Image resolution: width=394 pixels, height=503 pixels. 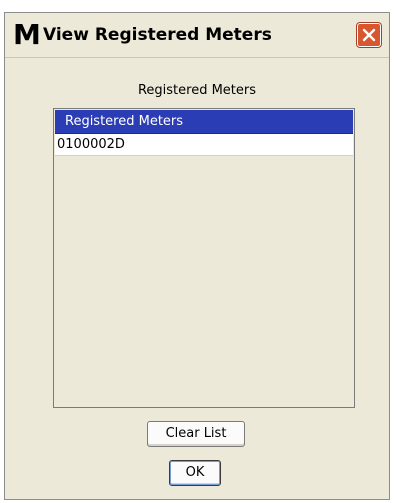 I want to click on ok-button: OK, so click(x=195, y=473).